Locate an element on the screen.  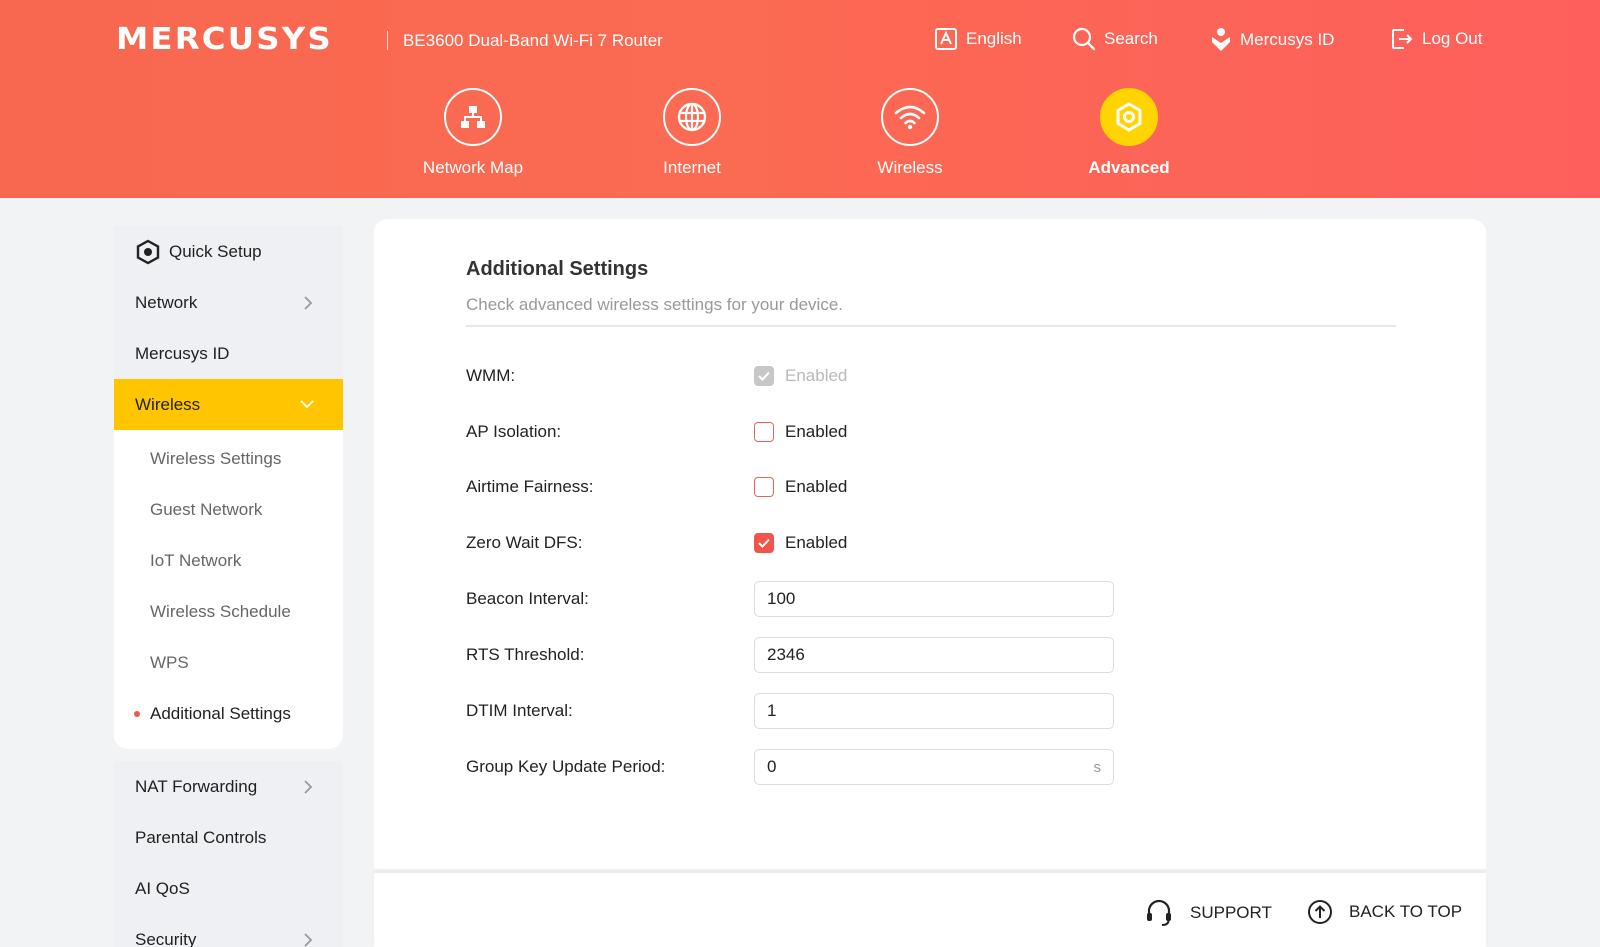
support-label: SUPPORT is located at coordinates (1231, 912).